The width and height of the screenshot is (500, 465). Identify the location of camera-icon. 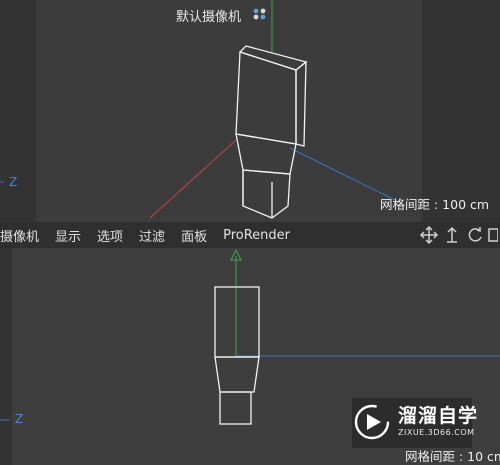
(260, 14).